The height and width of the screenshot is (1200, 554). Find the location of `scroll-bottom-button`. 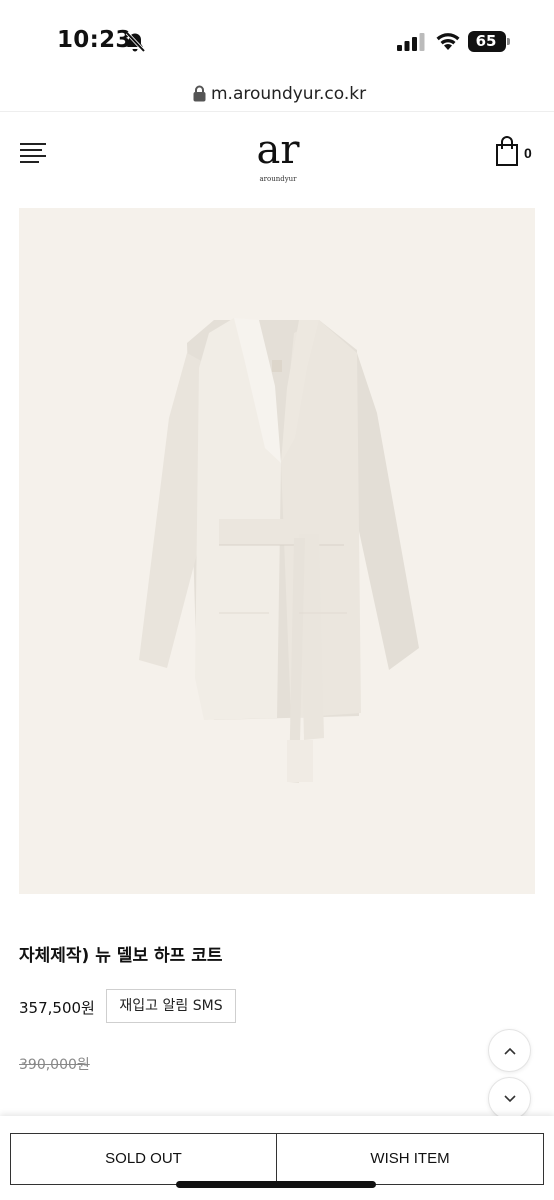

scroll-bottom-button is located at coordinates (509, 1098).